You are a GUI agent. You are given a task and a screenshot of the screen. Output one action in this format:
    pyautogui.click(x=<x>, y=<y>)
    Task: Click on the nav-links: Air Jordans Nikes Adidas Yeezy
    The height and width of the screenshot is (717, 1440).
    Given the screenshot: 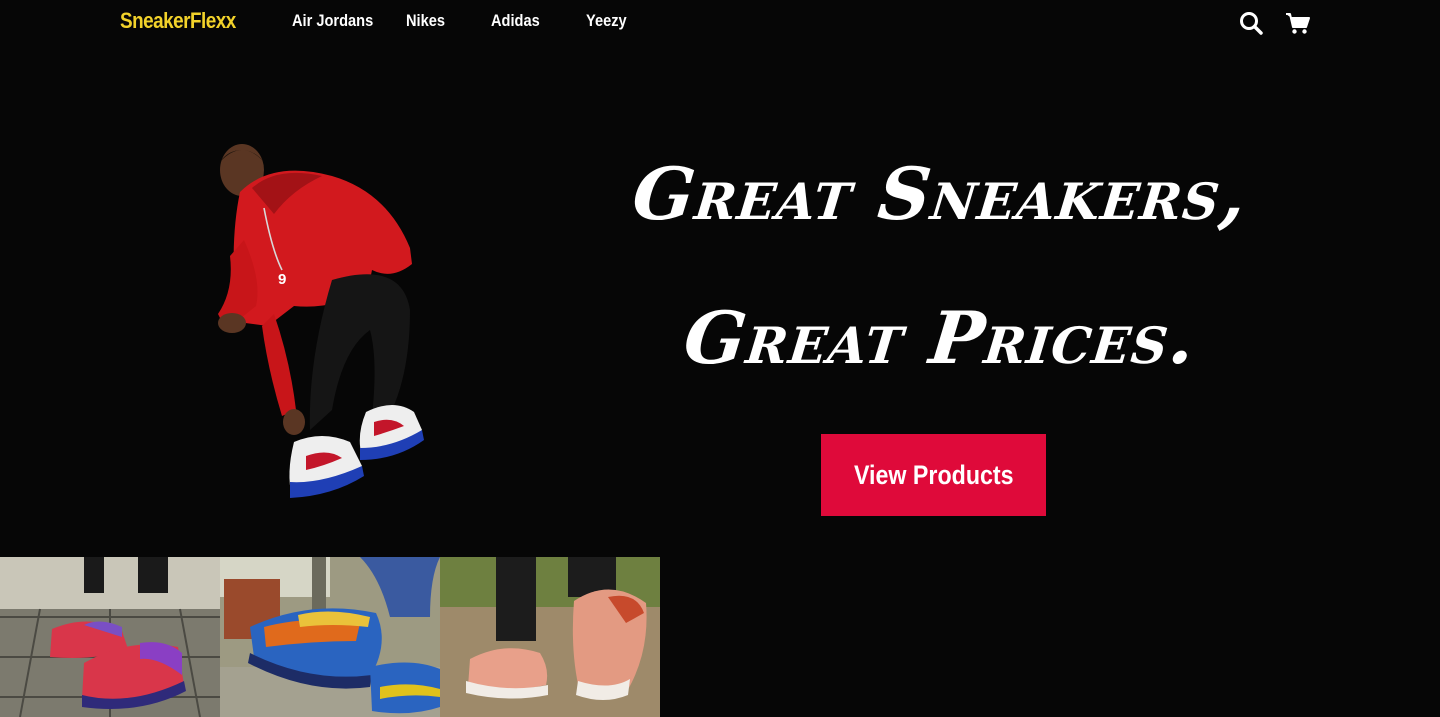 What is the action you would take?
    pyautogui.click(x=462, y=21)
    